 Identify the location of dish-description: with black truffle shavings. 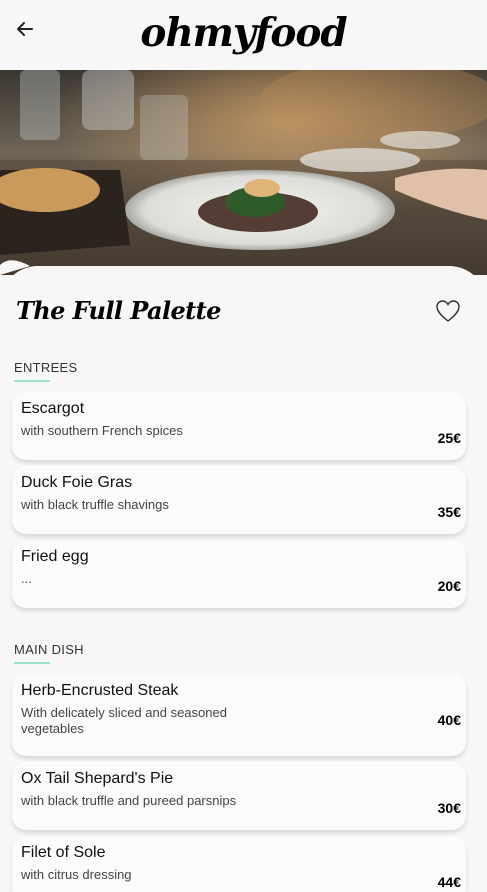
(95, 504).